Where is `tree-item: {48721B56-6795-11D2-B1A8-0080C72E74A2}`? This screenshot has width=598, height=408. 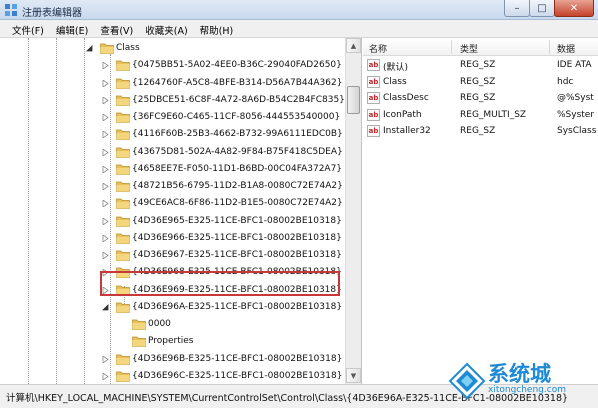
tree-item: {48721B56-6795-11D2-B1A8-0080C72E74A2} is located at coordinates (172, 186).